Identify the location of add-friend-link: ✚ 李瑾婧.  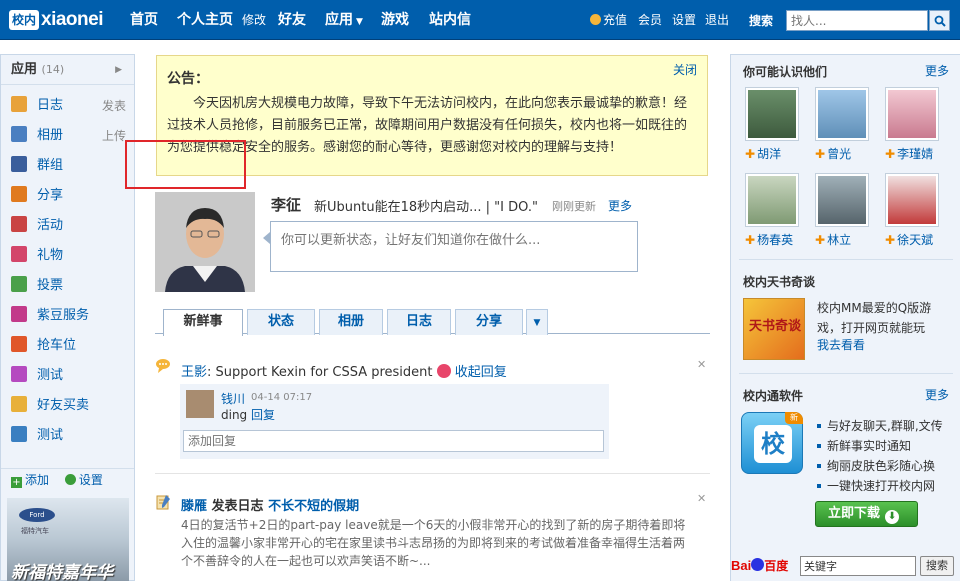
(912, 153).